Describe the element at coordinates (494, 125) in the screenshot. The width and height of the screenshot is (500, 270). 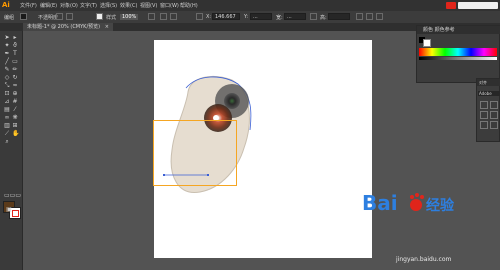
I see `distribute-space-icon` at that location.